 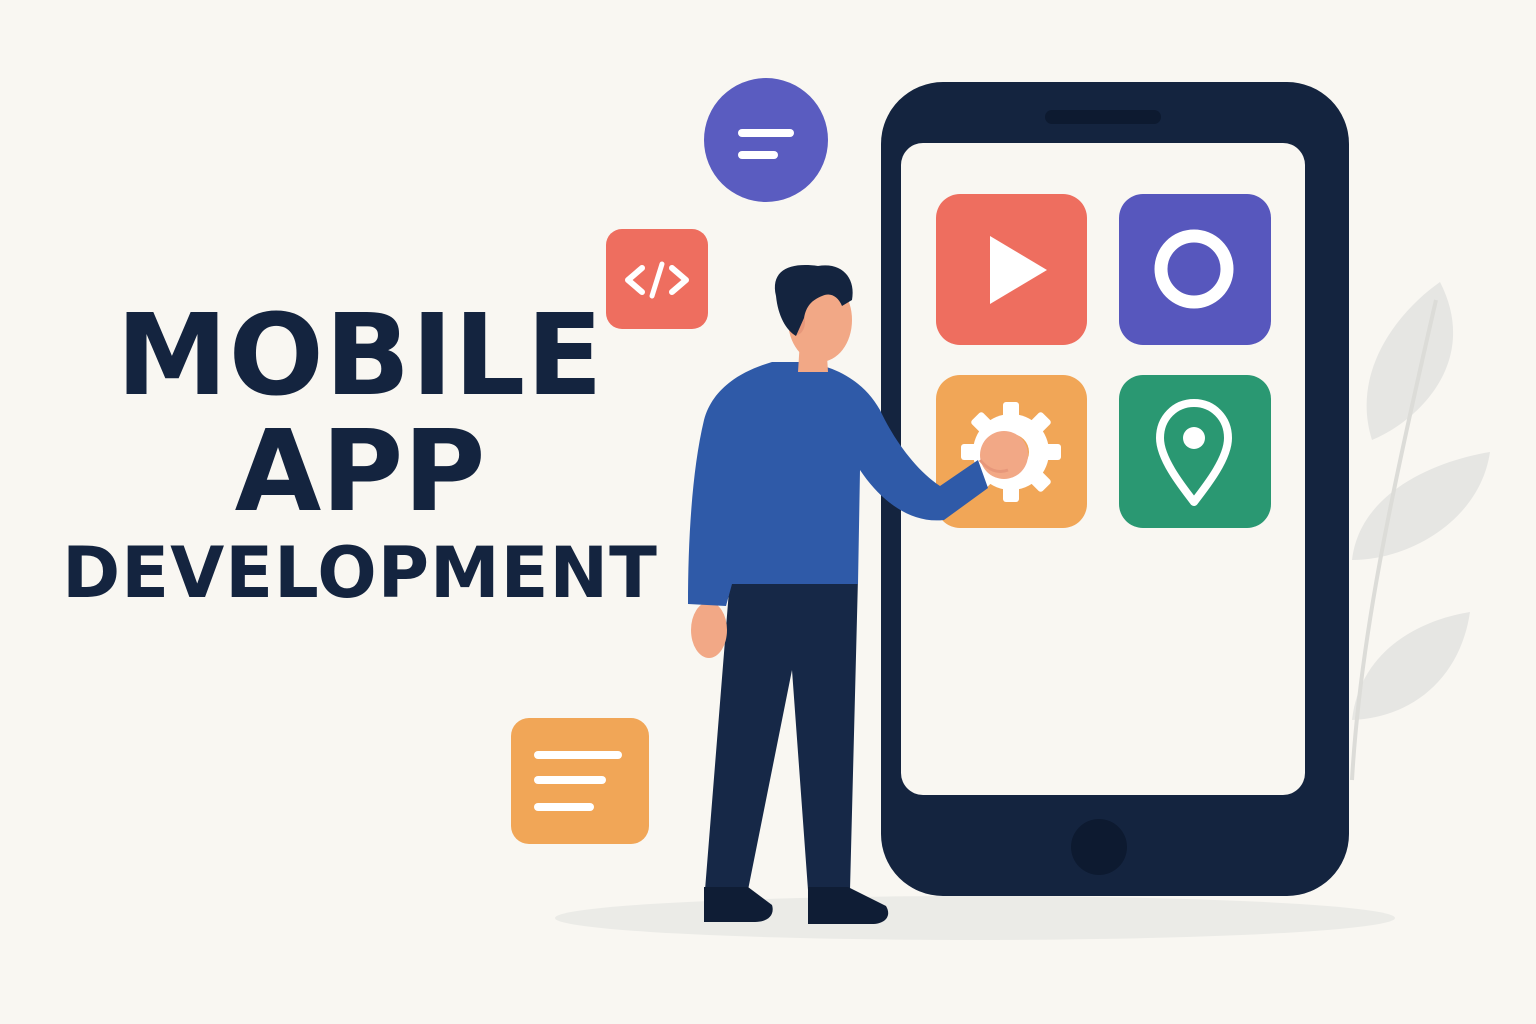 What do you see at coordinates (766, 140) in the screenshot?
I see `menu-bubble-icon` at bounding box center [766, 140].